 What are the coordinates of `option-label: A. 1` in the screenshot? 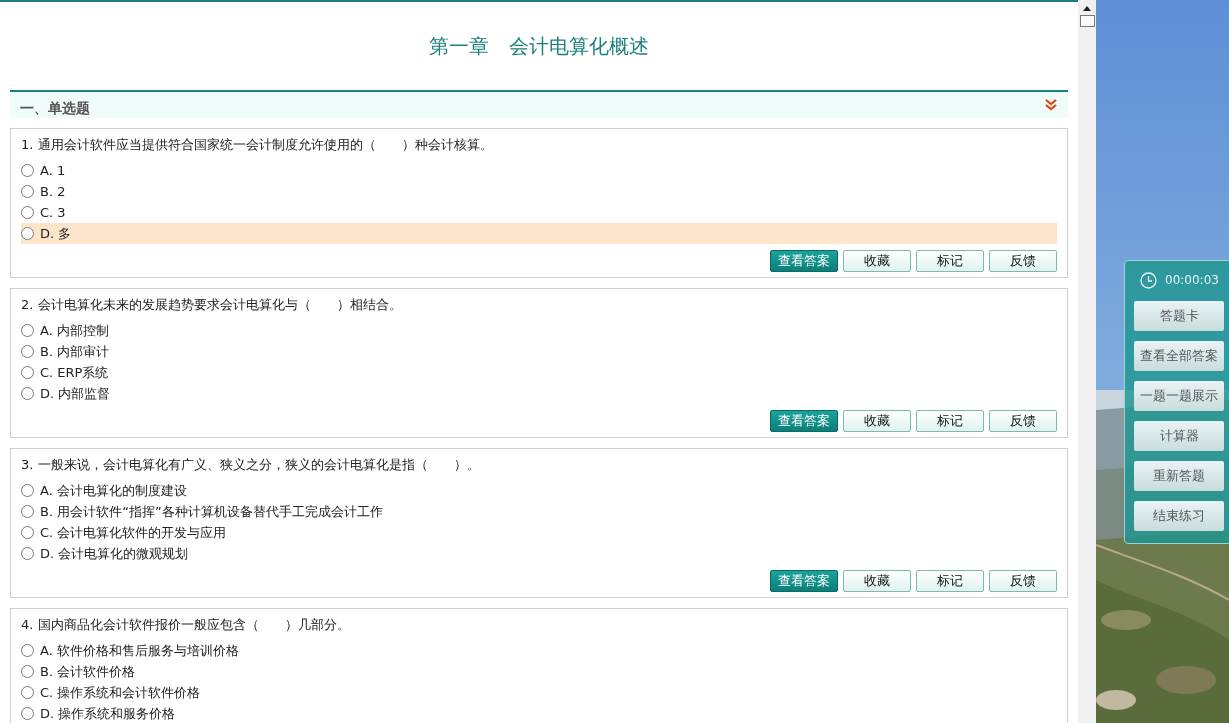 It's located at (53, 170).